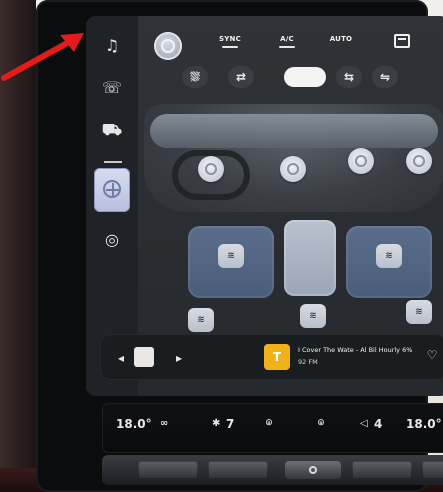 The width and height of the screenshot is (443, 492). What do you see at coordinates (378, 424) in the screenshot?
I see `volume-value: 4` at bounding box center [378, 424].